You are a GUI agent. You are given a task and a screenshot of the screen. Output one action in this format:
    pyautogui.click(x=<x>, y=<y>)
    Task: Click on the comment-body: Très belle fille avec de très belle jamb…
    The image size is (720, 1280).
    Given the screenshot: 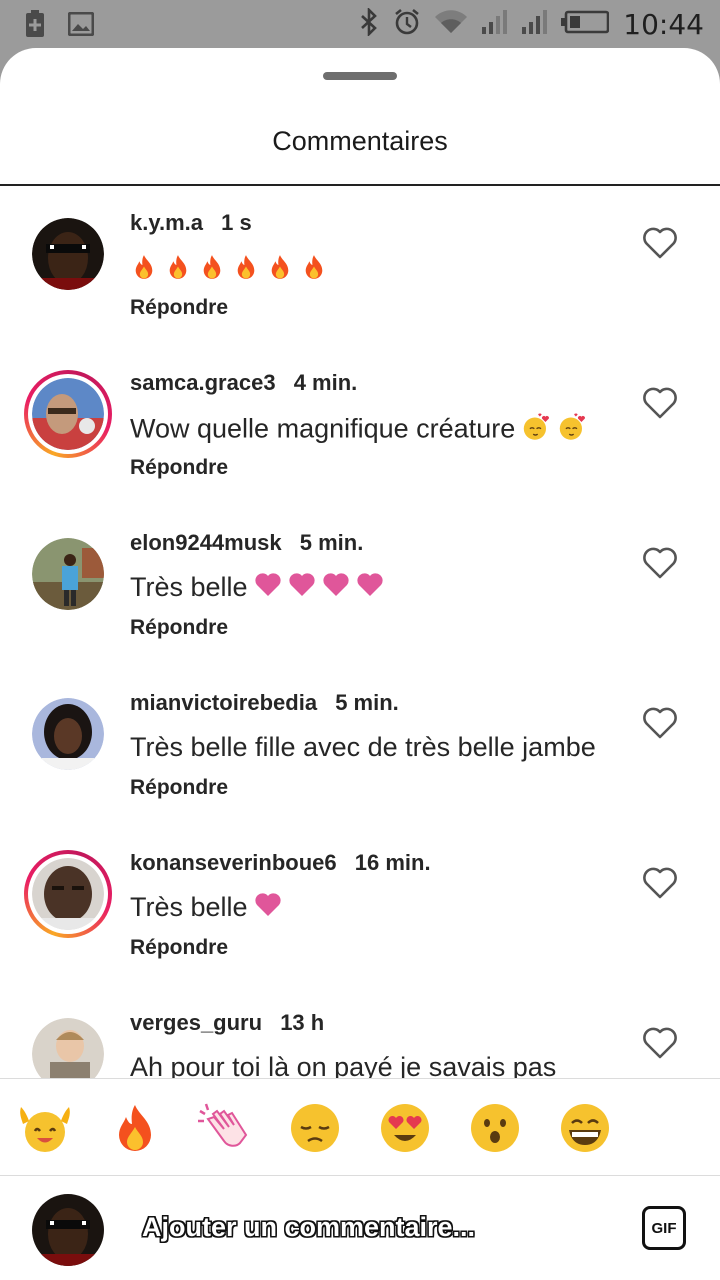 What is the action you would take?
    pyautogui.click(x=363, y=747)
    